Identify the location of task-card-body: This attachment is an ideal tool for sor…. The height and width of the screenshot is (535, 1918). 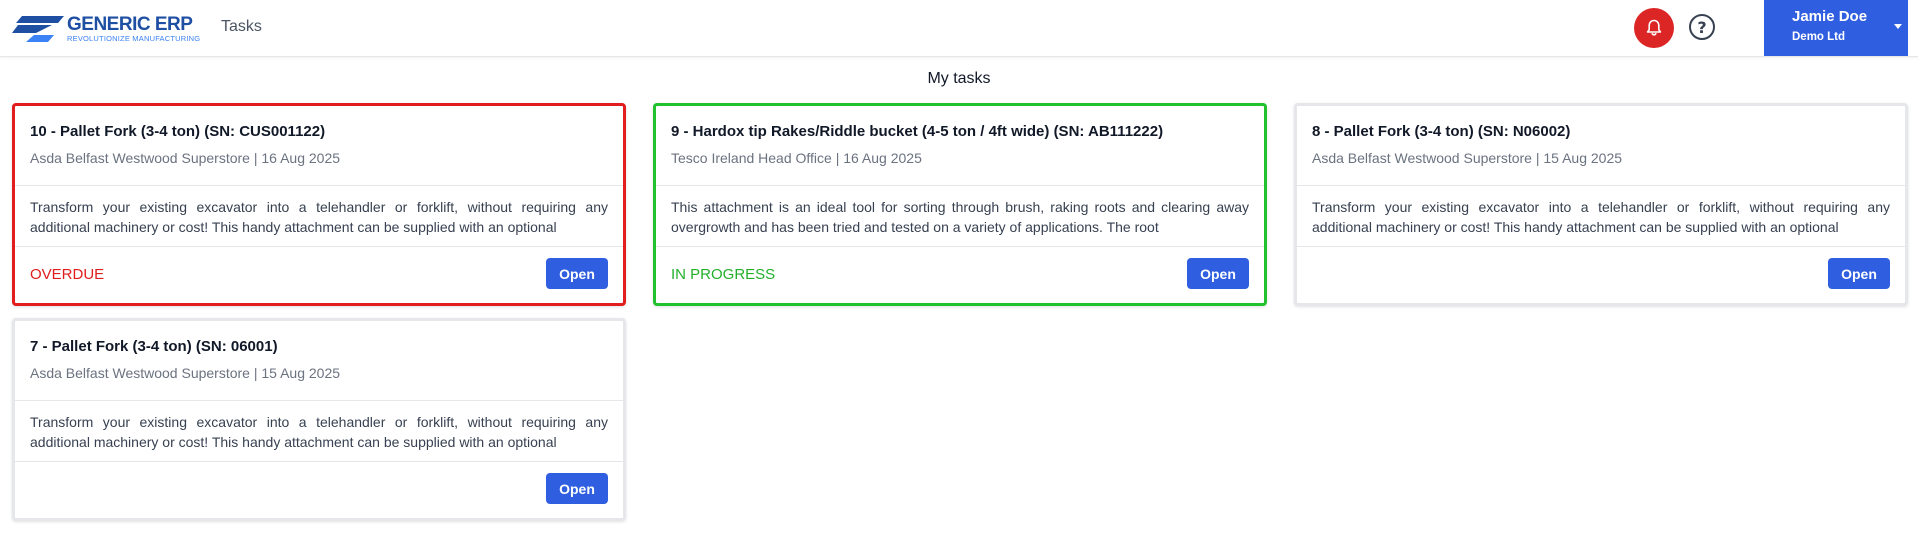
(960, 216).